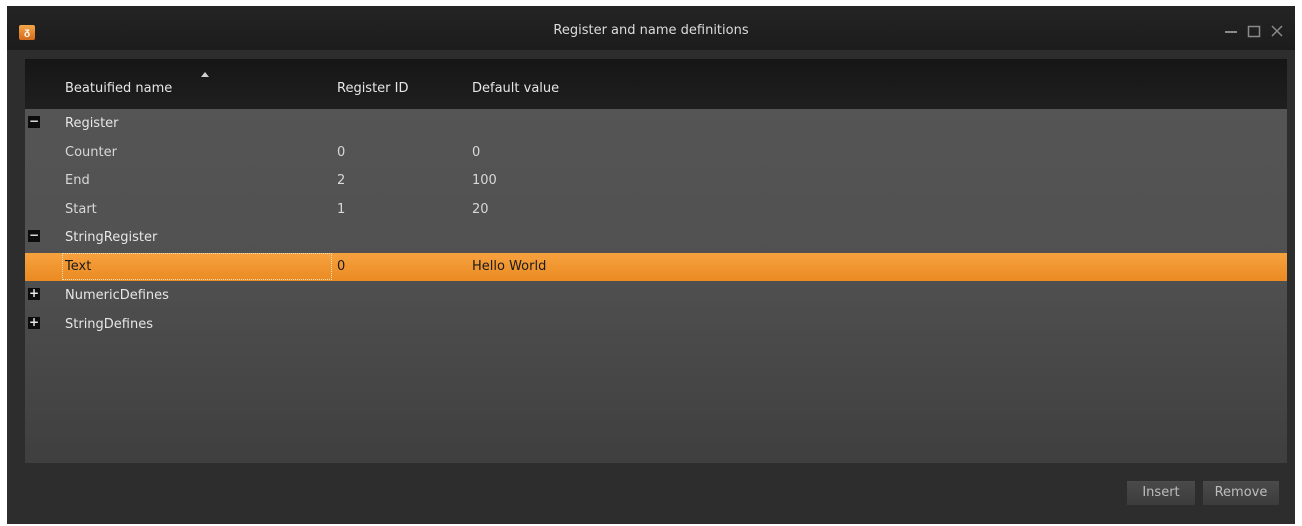  I want to click on insert-button: Insert, so click(1161, 493).